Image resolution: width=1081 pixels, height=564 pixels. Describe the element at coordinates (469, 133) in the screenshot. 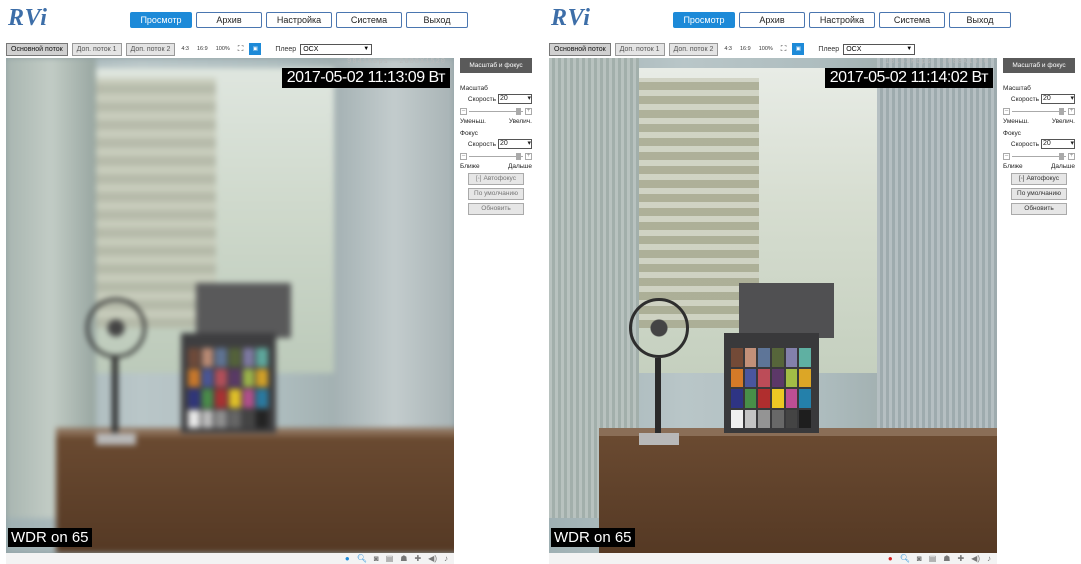

I see `focus-label: Фокус` at that location.